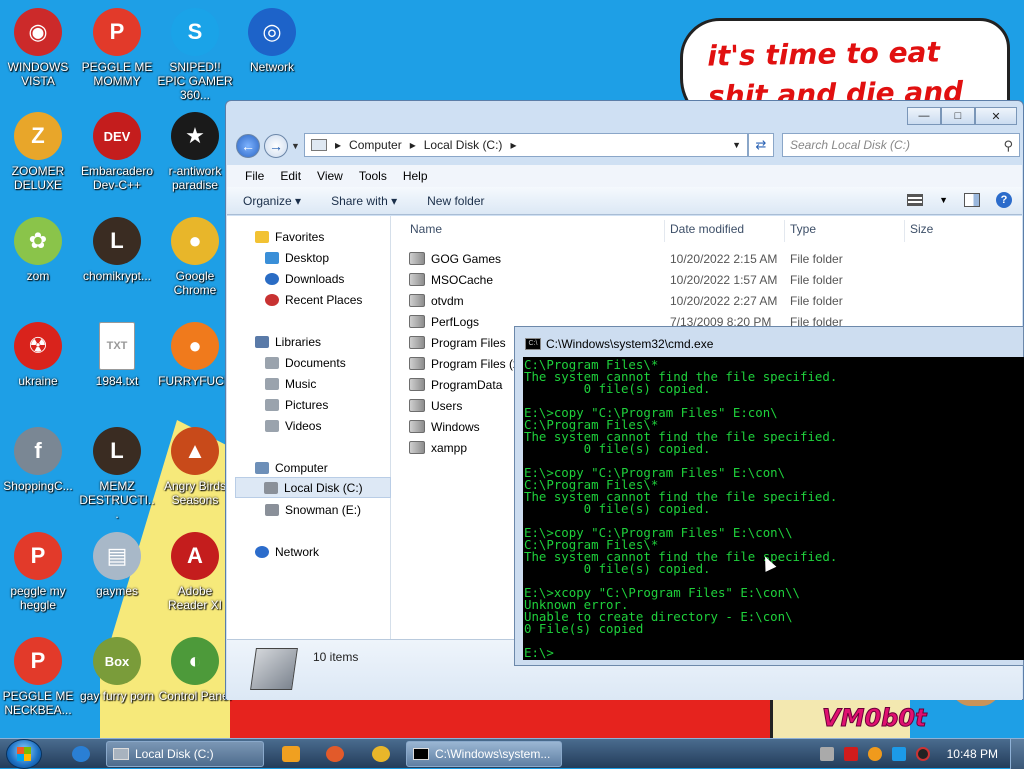 The image size is (1024, 769). What do you see at coordinates (320, 551) in the screenshot?
I see `nav-network: Network` at bounding box center [320, 551].